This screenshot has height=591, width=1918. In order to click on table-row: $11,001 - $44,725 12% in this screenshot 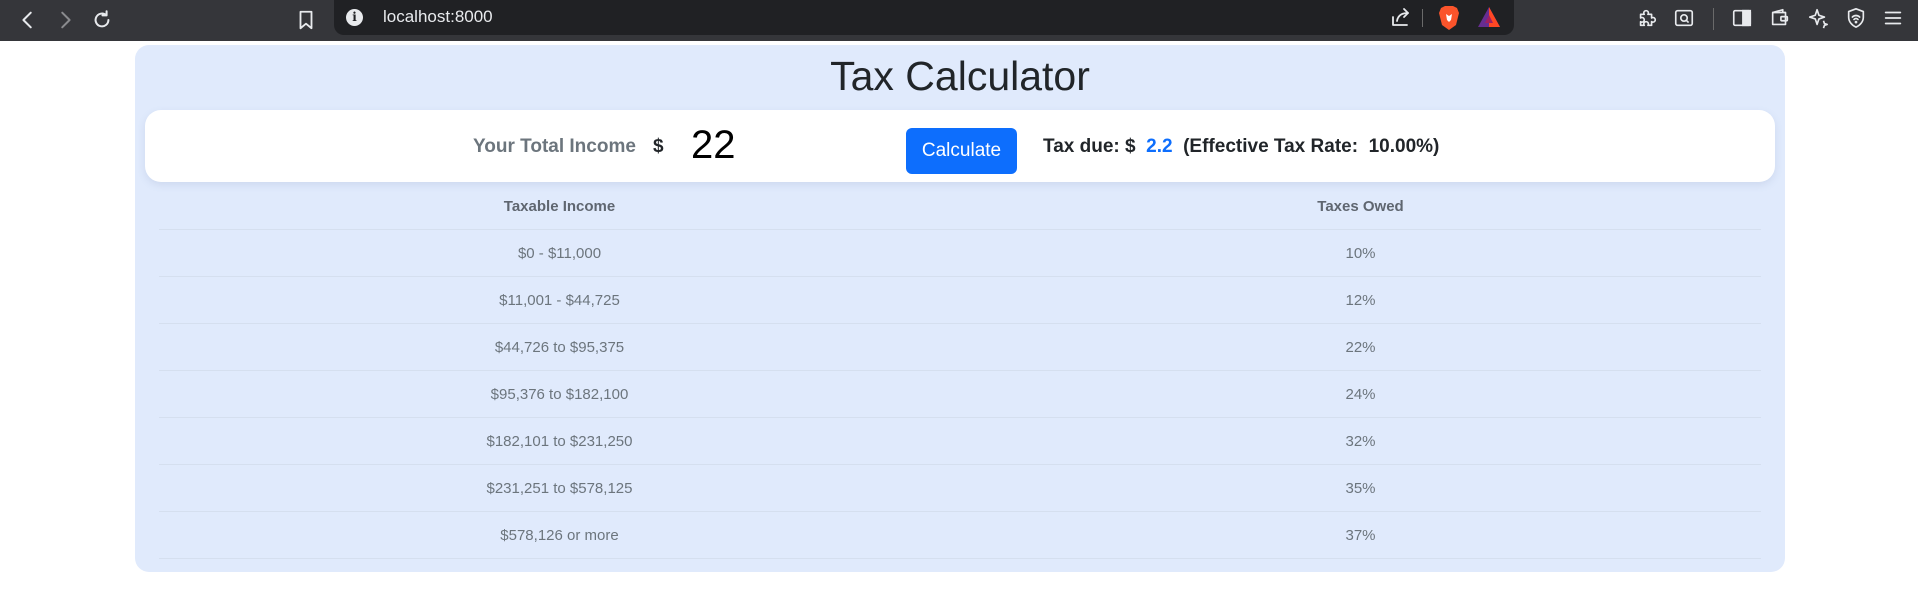, I will do `click(960, 300)`.